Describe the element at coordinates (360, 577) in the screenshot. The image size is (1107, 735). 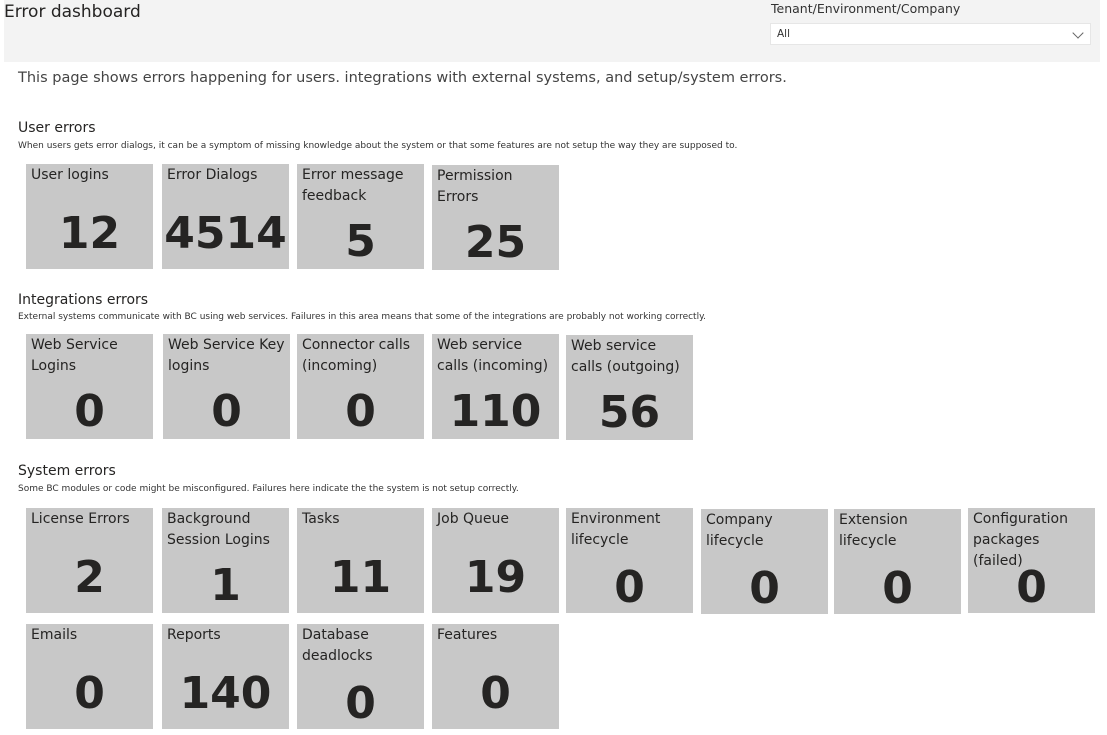
I see `card-value: 11` at that location.